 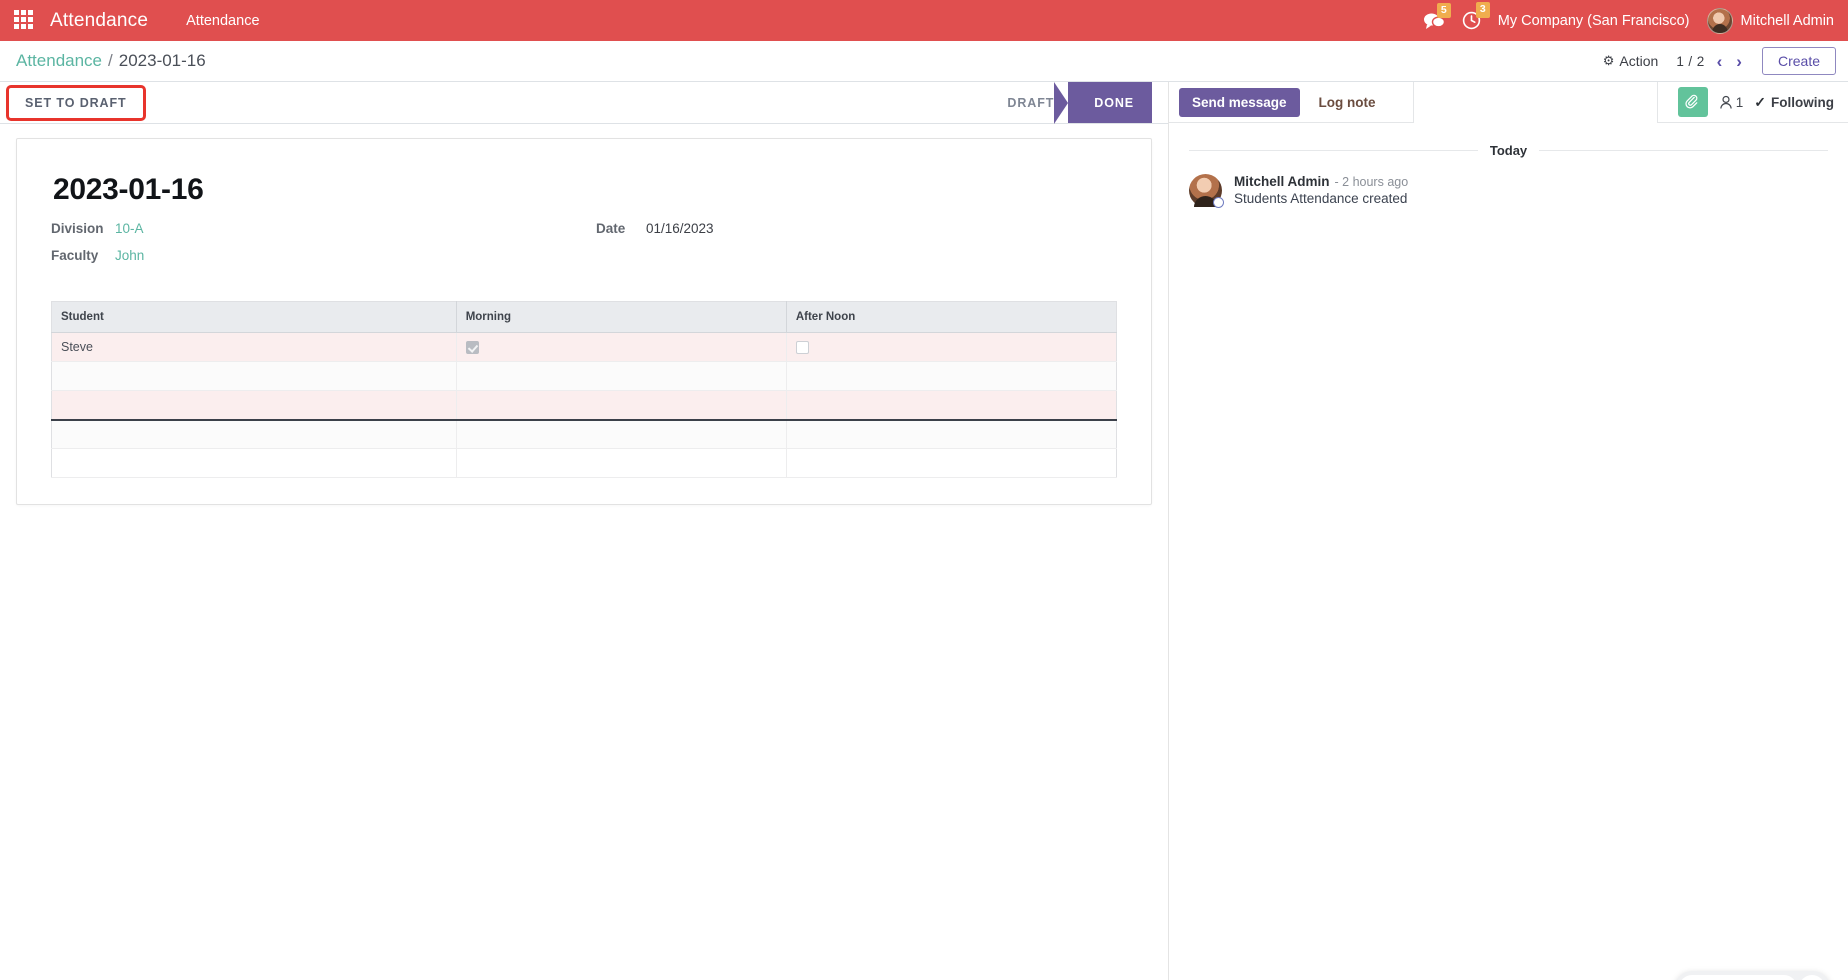 What do you see at coordinates (1347, 102) in the screenshot?
I see `log-note-button: Log note` at bounding box center [1347, 102].